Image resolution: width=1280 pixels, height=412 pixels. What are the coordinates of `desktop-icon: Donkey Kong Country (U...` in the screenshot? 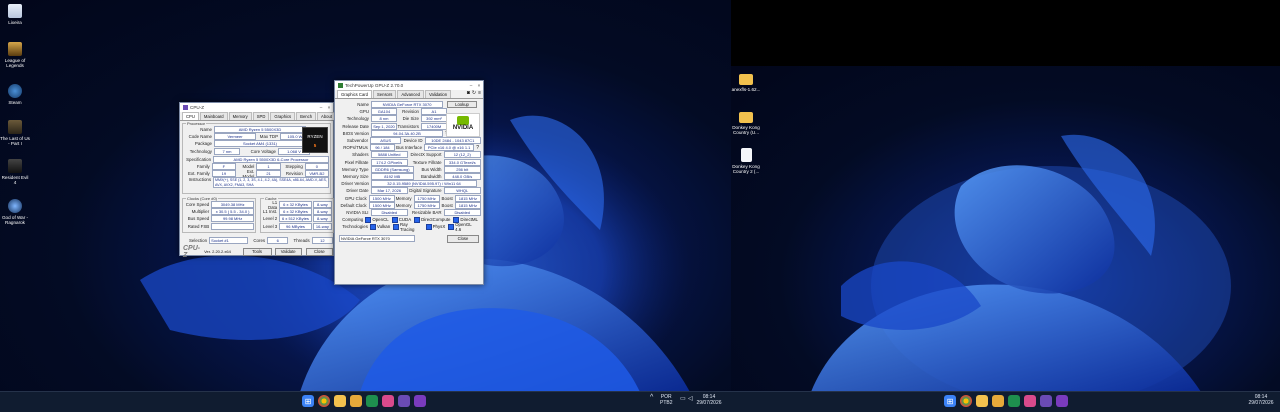 It's located at (746, 122).